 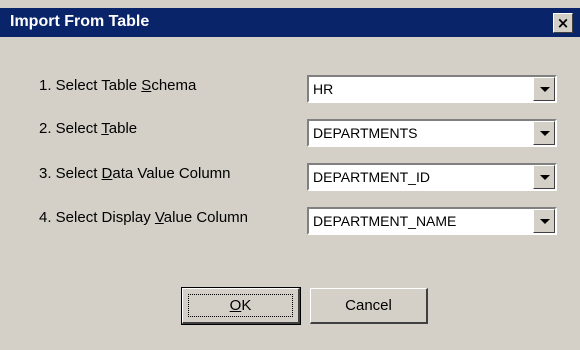 I want to click on schema-label: 1. Select Table Schema, so click(x=117, y=85).